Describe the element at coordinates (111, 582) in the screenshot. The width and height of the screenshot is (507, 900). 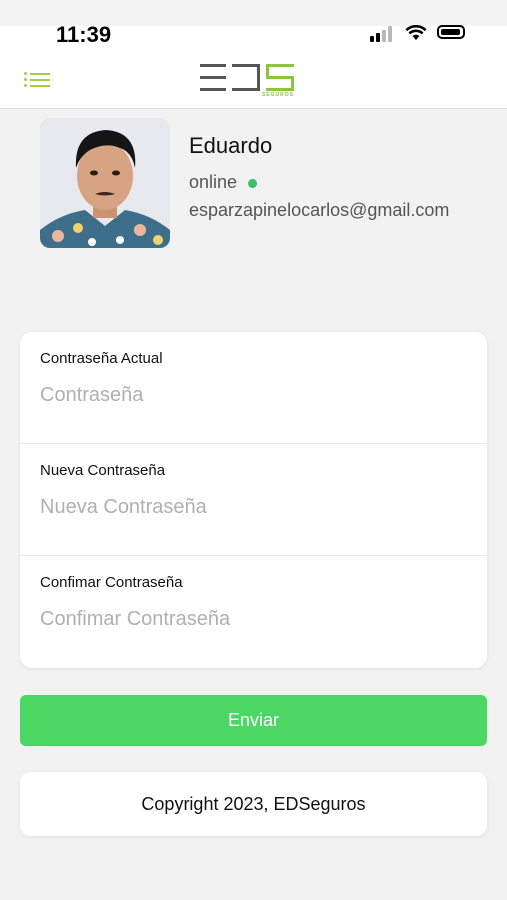
I see `confirm-password-label: Confimar Contraseña` at that location.